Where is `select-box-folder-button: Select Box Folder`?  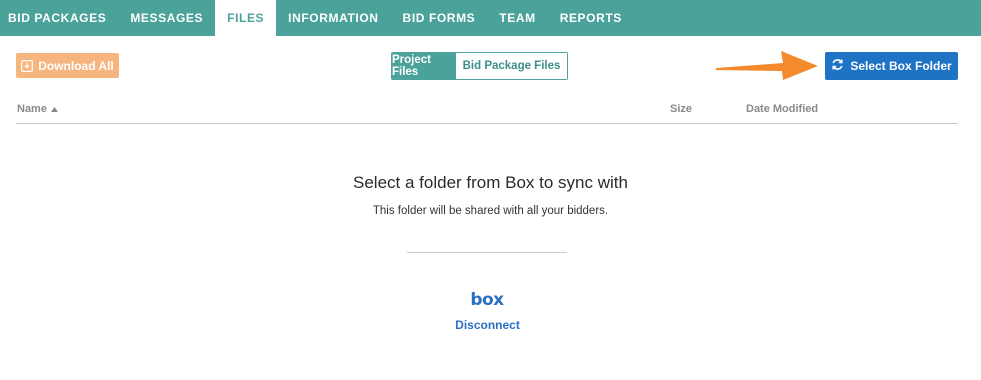
select-box-folder-button: Select Box Folder is located at coordinates (891, 66).